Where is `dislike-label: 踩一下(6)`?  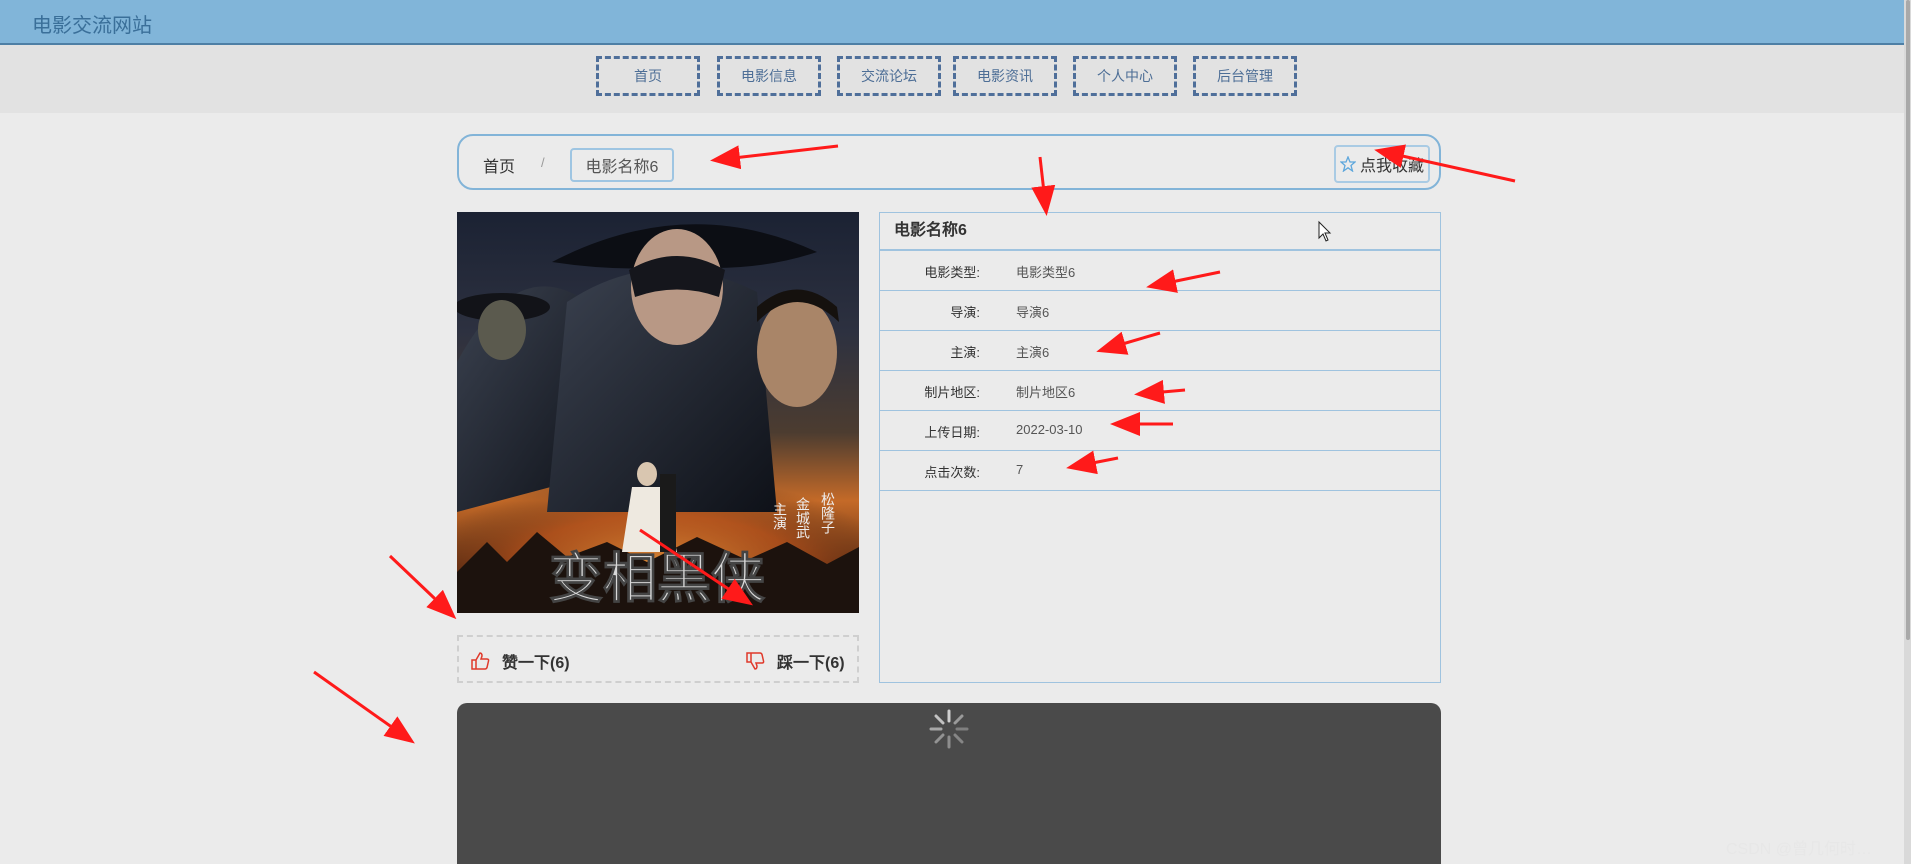 dislike-label: 踩一下(6) is located at coordinates (811, 663).